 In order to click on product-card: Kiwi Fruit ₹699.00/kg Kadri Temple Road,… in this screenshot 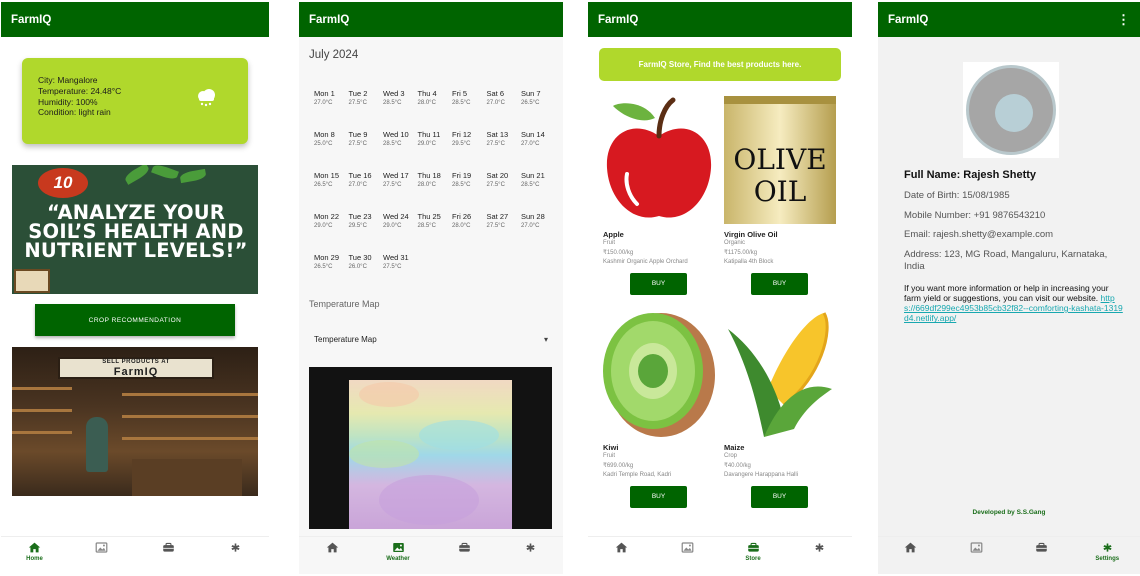, I will do `click(659, 408)`.